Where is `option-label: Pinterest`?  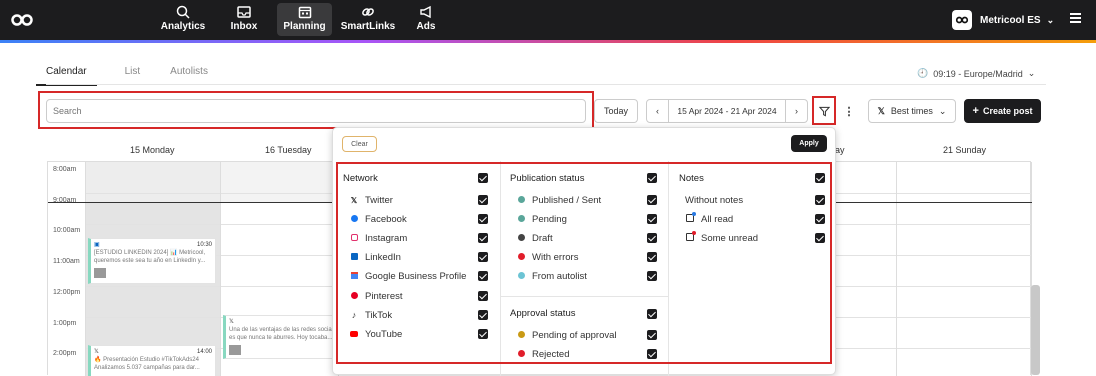
option-label: Pinterest is located at coordinates (384, 296).